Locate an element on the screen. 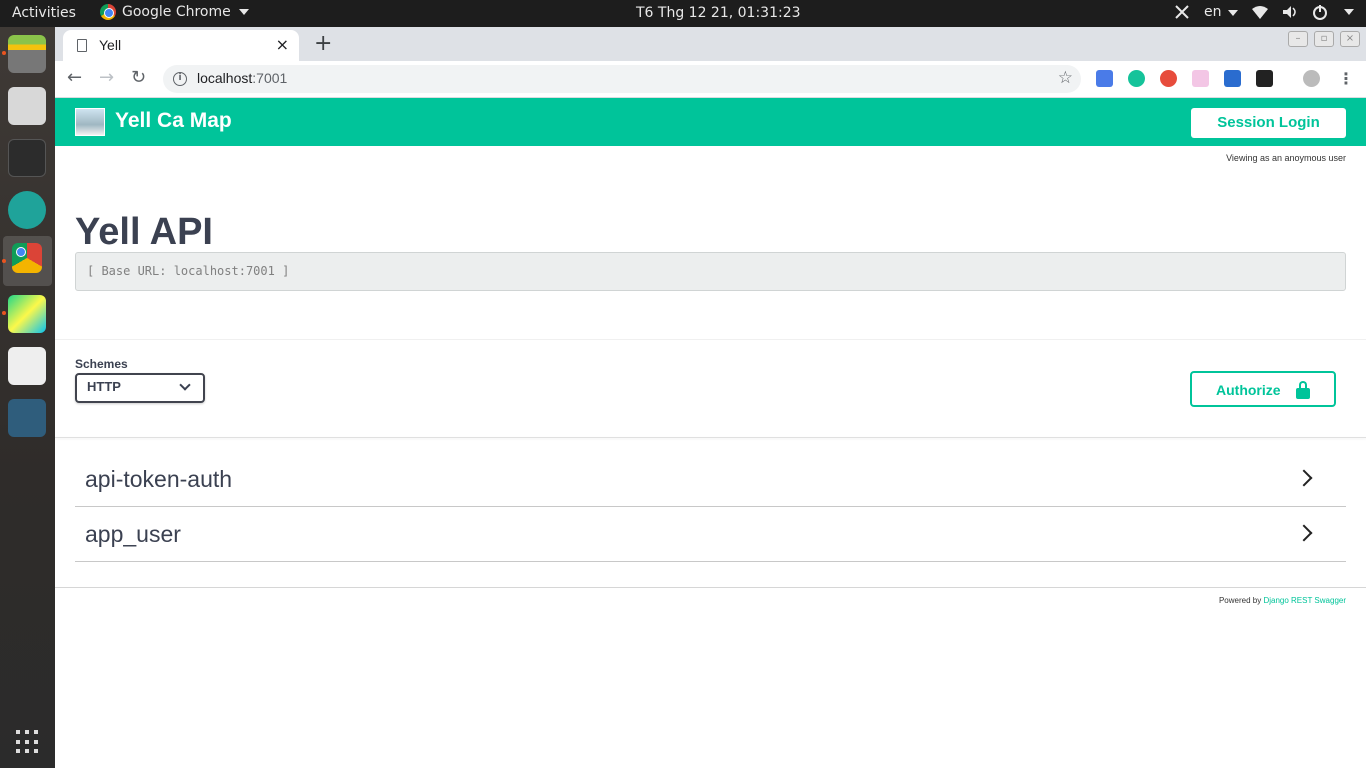  chat-app-icon is located at coordinates (27, 210).